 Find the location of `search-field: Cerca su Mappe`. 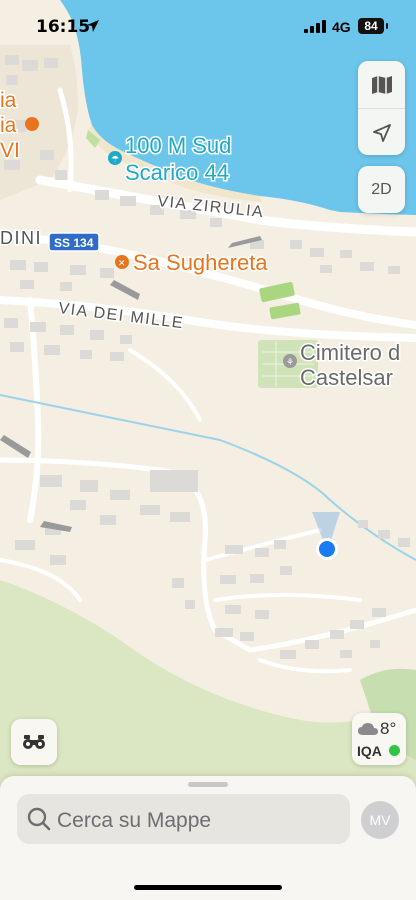

search-field: Cerca su Mappe is located at coordinates (183, 819).